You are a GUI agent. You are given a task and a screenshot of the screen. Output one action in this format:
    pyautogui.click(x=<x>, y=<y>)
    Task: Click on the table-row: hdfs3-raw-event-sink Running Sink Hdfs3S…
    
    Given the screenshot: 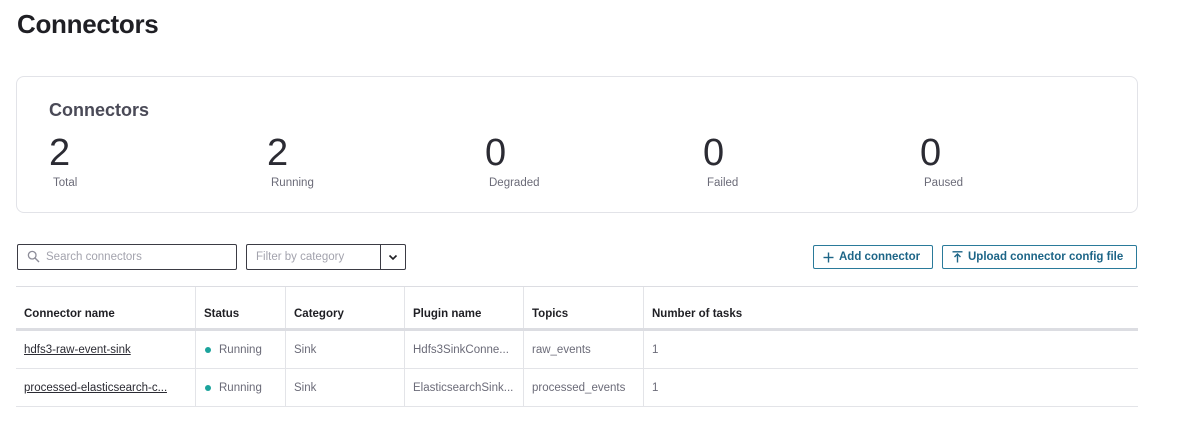 What is the action you would take?
    pyautogui.click(x=577, y=350)
    